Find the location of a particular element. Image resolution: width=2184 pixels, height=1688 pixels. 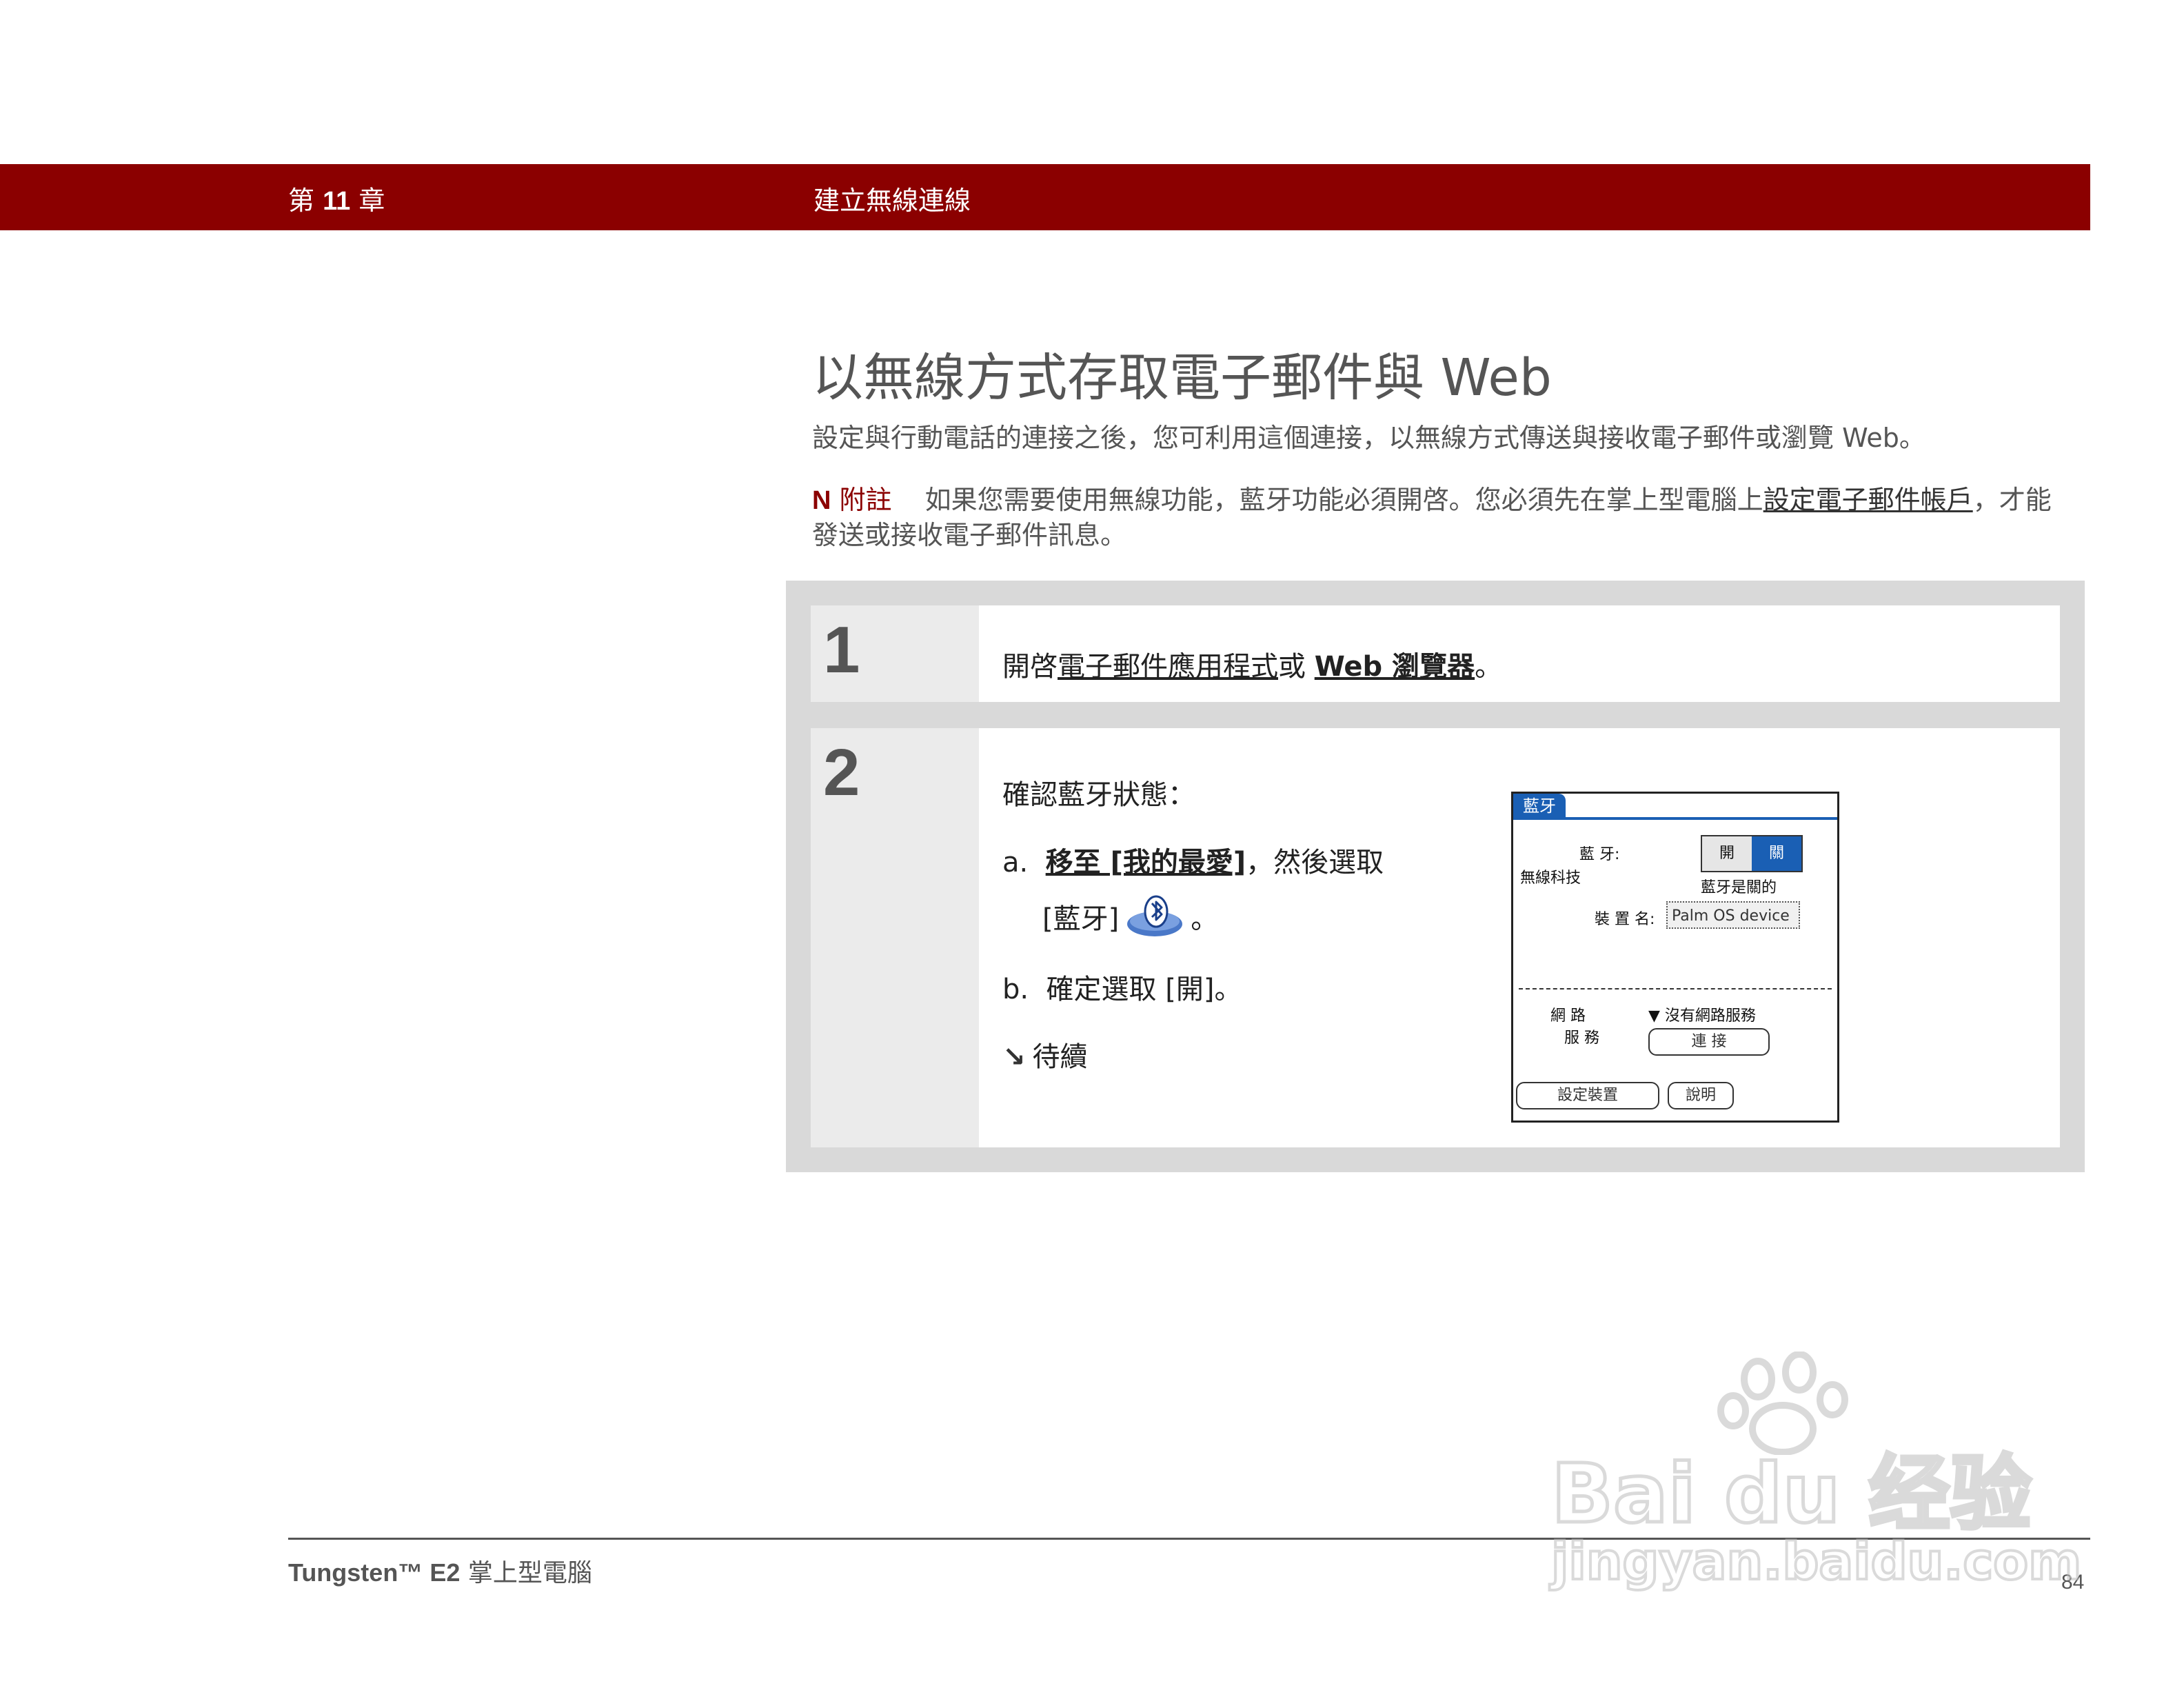

chapter-title: 建立無線連線 is located at coordinates (892, 200).